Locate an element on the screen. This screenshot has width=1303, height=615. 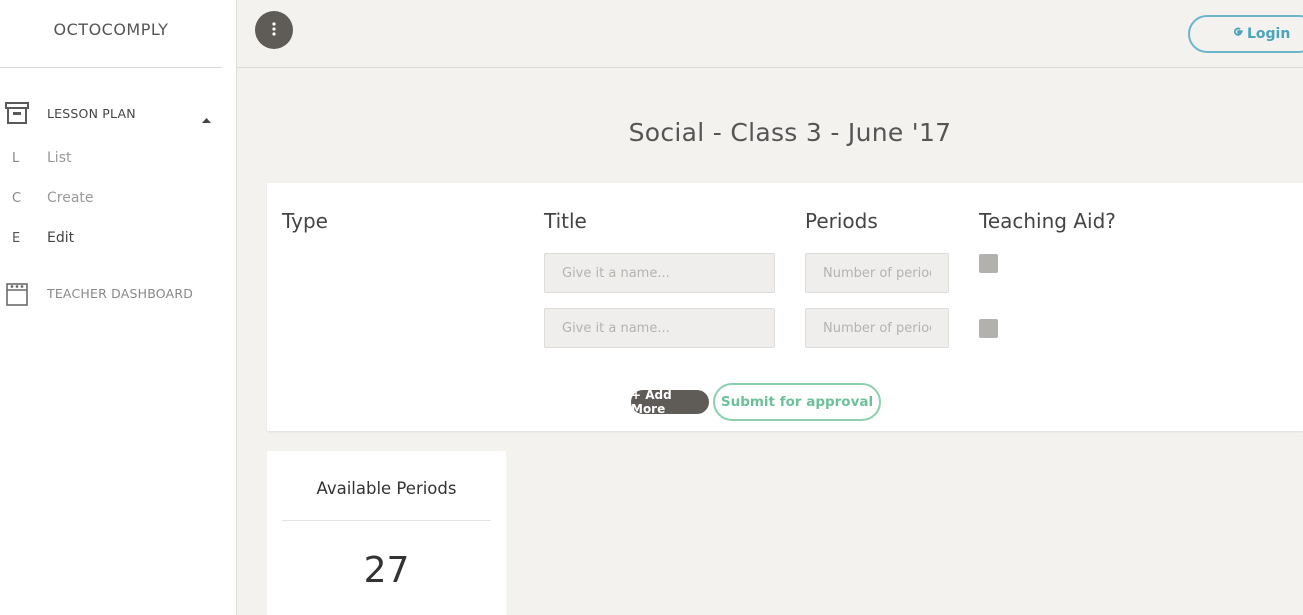
sidebar-group-lesson-plan: LESSON PLAN is located at coordinates (118, 113).